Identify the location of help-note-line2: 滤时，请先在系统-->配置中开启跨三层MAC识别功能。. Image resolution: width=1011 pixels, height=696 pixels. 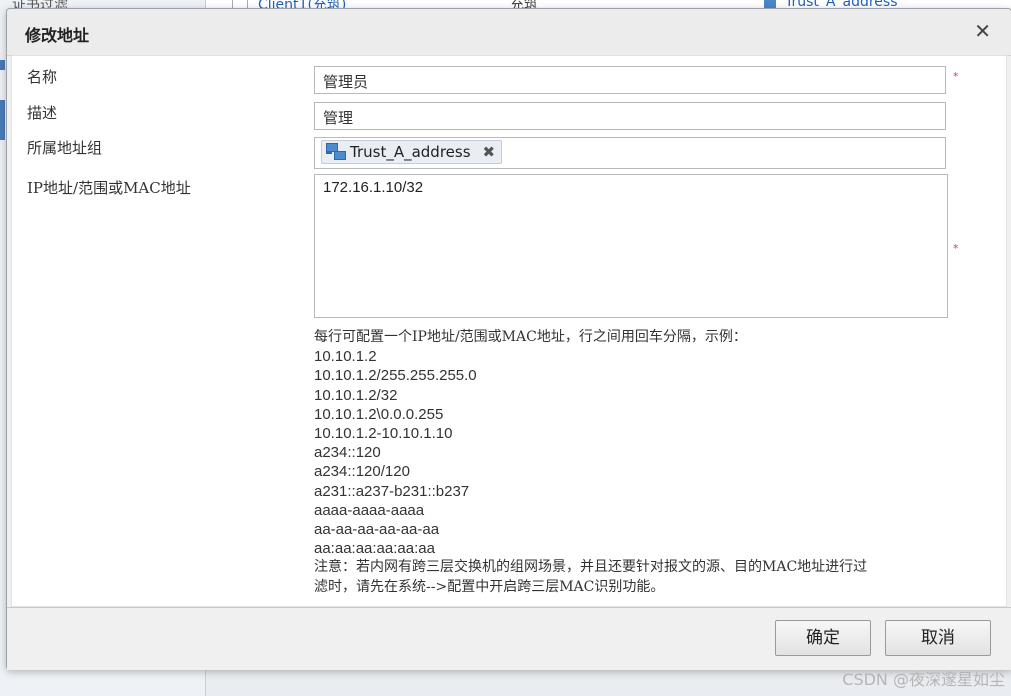
(489, 586).